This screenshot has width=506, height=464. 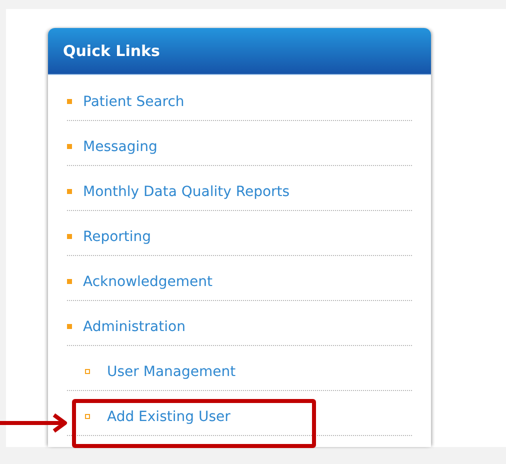 What do you see at coordinates (134, 327) in the screenshot?
I see `quick-link: Administration` at bounding box center [134, 327].